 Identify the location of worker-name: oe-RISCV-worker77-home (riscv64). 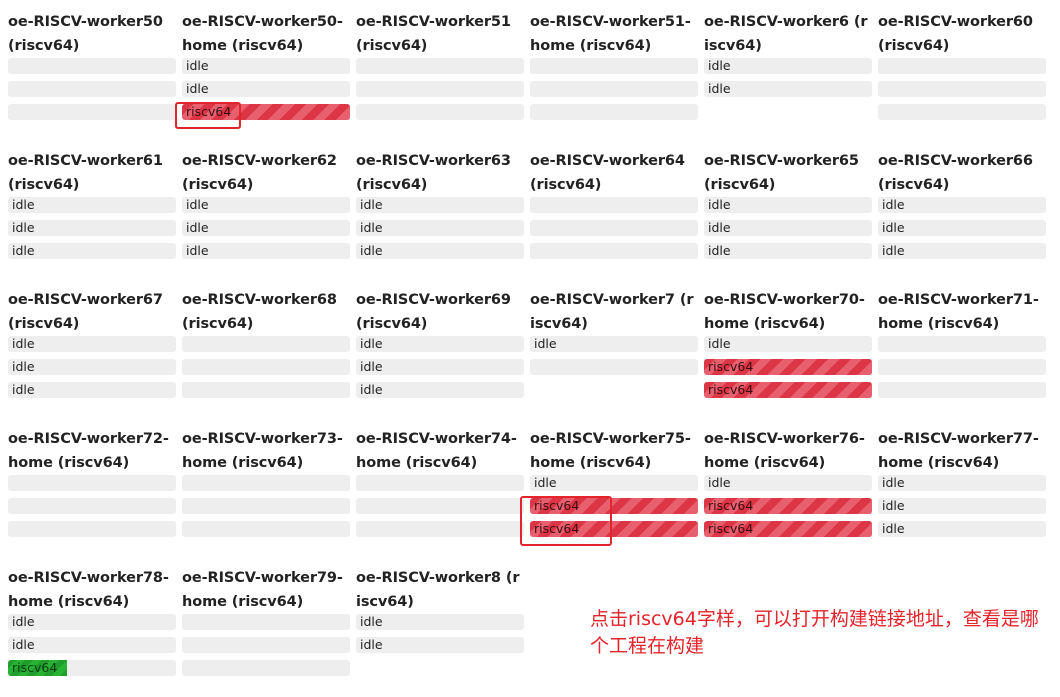
(962, 446).